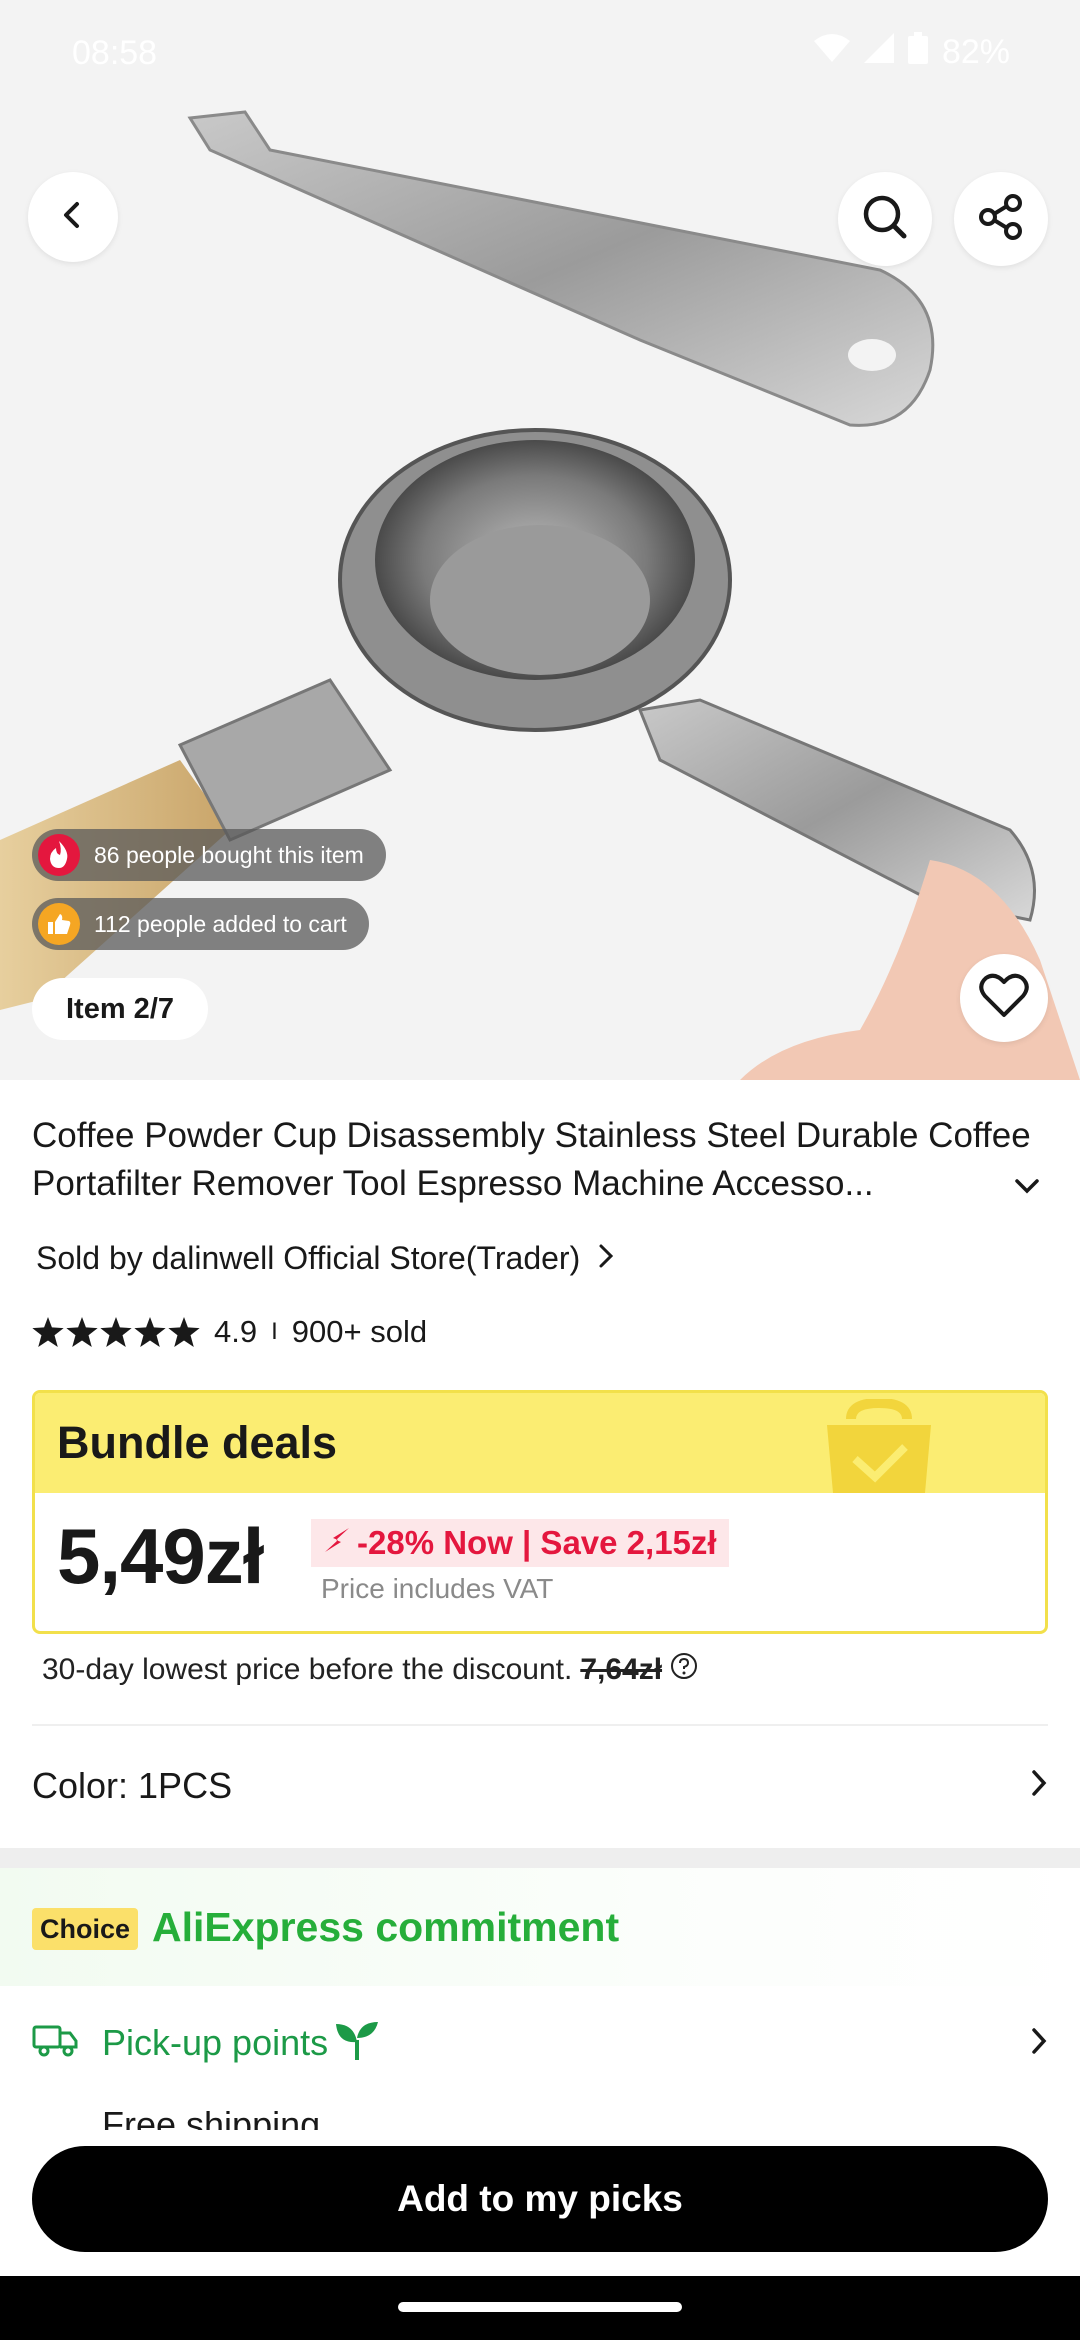 The image size is (1080, 2340). What do you see at coordinates (120, 1009) in the screenshot?
I see `gallery-counter: Item 2/7` at bounding box center [120, 1009].